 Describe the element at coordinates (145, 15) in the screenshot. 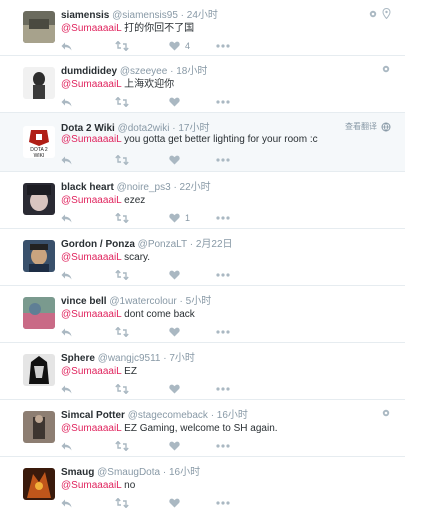

I see `user-handle: @siamensis95` at that location.